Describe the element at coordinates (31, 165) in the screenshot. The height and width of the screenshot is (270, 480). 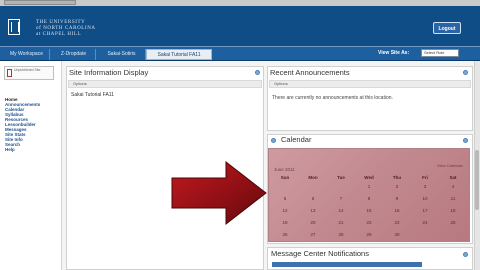
I see `tool-menu` at that location.